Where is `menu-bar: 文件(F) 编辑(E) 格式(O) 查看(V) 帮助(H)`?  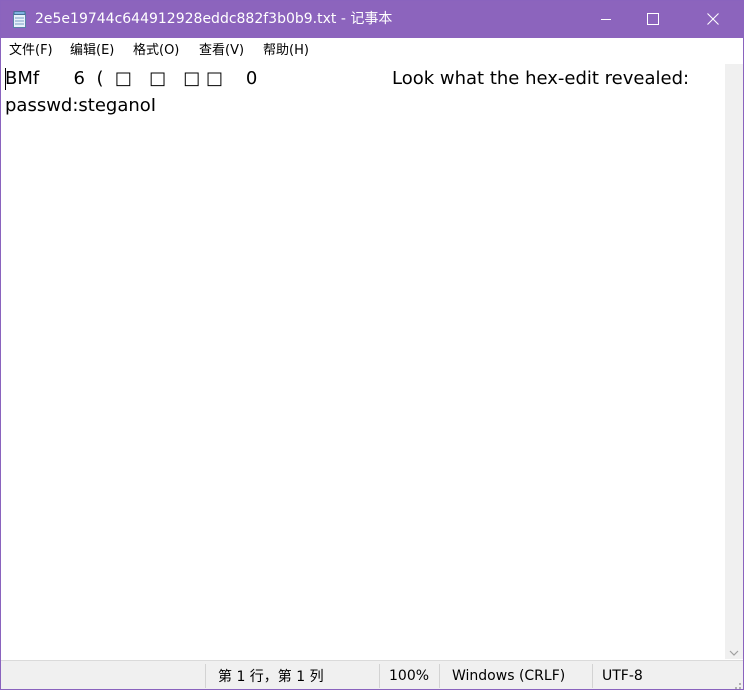
menu-bar: 文件(F) 编辑(E) 格式(O) 查看(V) 帮助(H) is located at coordinates (372, 51).